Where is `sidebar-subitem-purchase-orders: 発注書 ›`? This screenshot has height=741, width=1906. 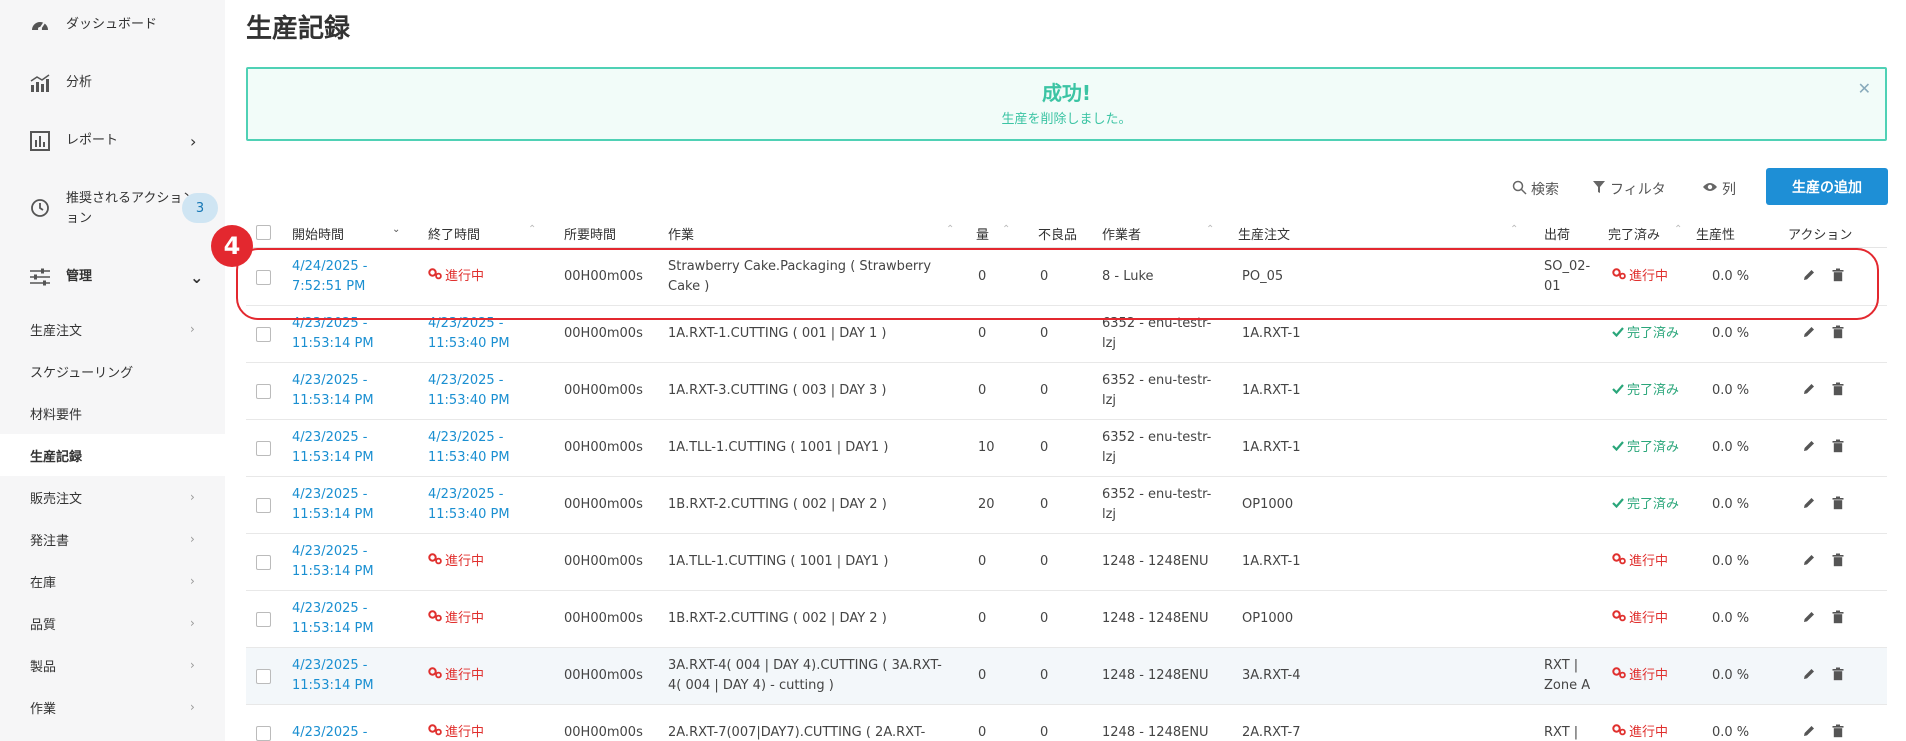 sidebar-subitem-purchase-orders: 発注書 › is located at coordinates (112, 539).